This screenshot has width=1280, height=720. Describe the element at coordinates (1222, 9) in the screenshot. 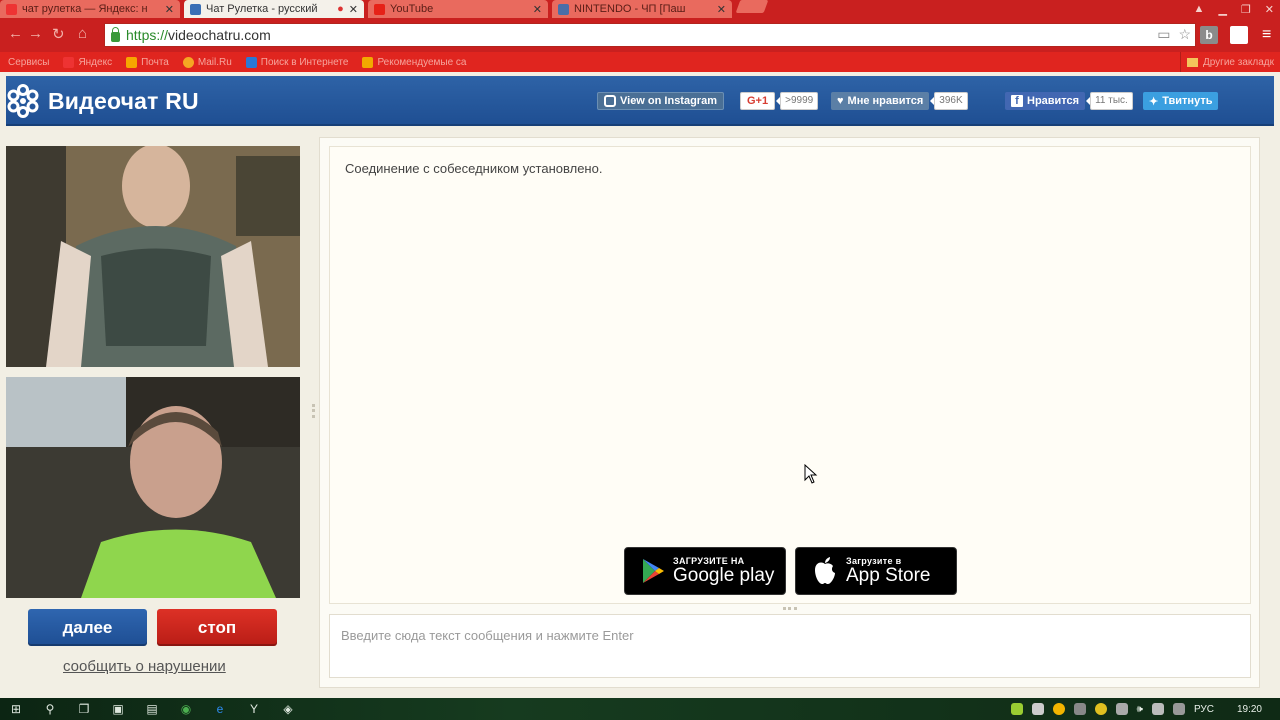

I see `minimize-icon: ▁` at that location.